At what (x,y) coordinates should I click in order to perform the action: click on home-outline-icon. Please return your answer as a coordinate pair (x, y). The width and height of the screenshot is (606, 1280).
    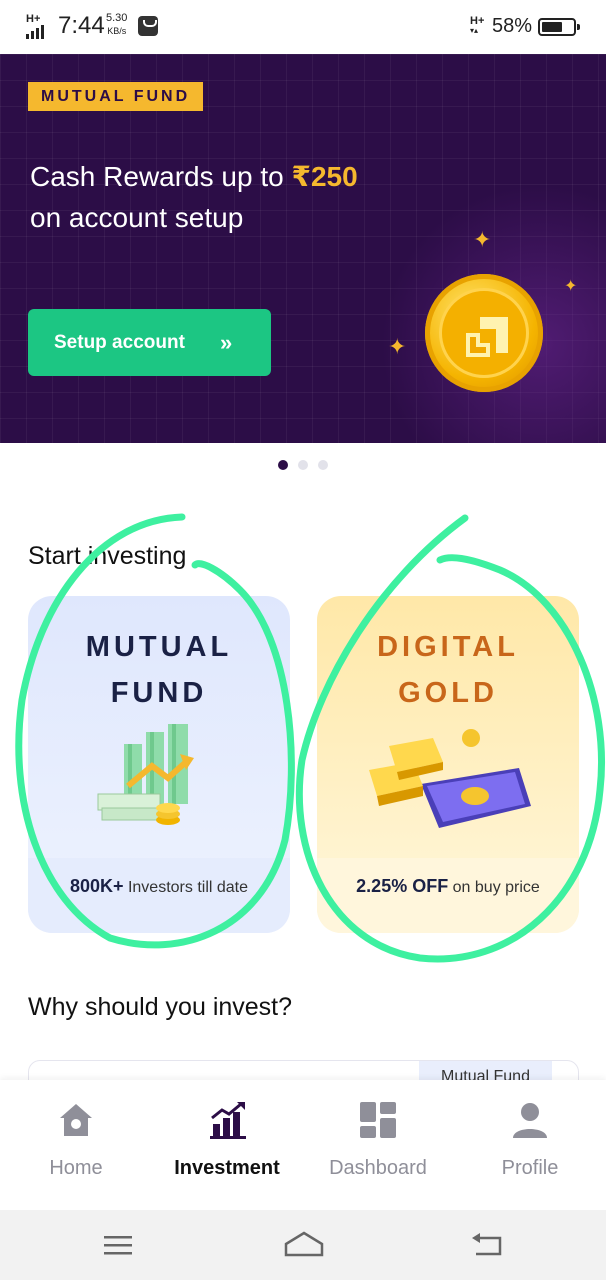
    Looking at the image, I should click on (304, 1245).